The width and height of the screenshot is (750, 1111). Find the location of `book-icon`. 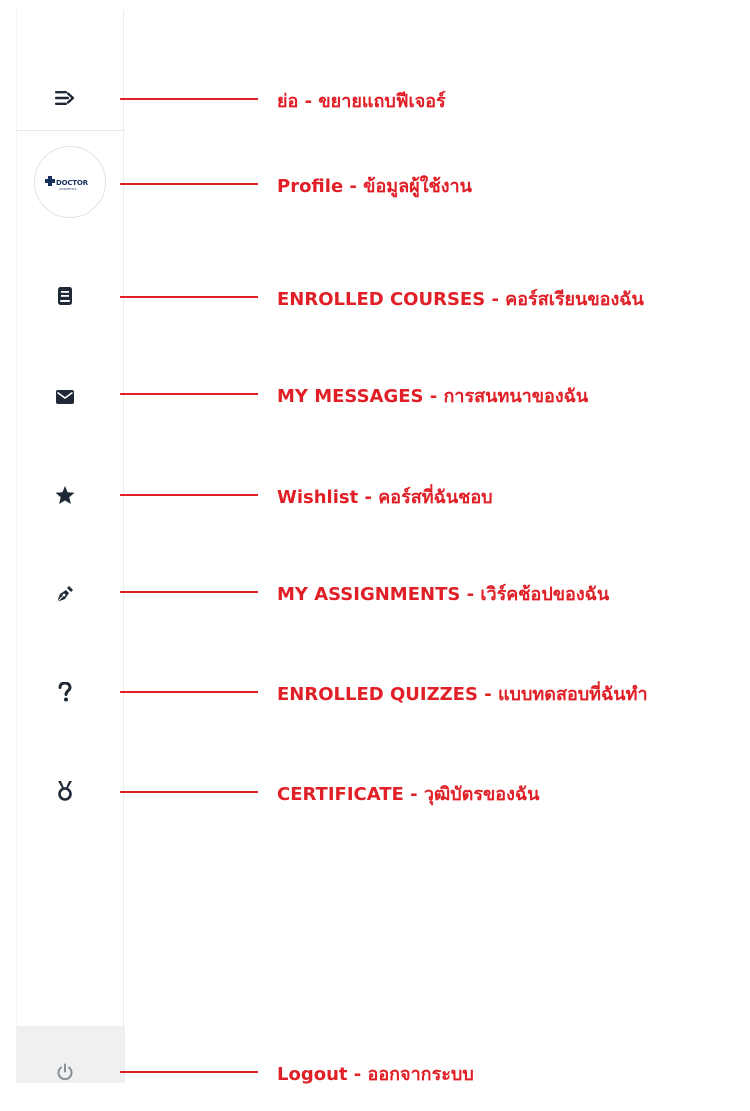

book-icon is located at coordinates (65, 296).